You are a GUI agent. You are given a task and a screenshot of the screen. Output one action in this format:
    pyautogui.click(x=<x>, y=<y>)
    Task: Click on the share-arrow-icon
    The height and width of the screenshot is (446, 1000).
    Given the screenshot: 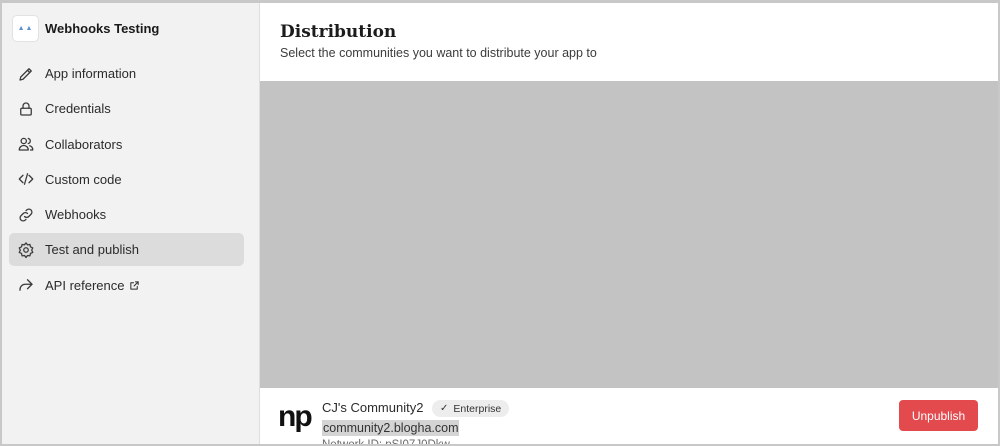 What is the action you would take?
    pyautogui.click(x=26, y=285)
    